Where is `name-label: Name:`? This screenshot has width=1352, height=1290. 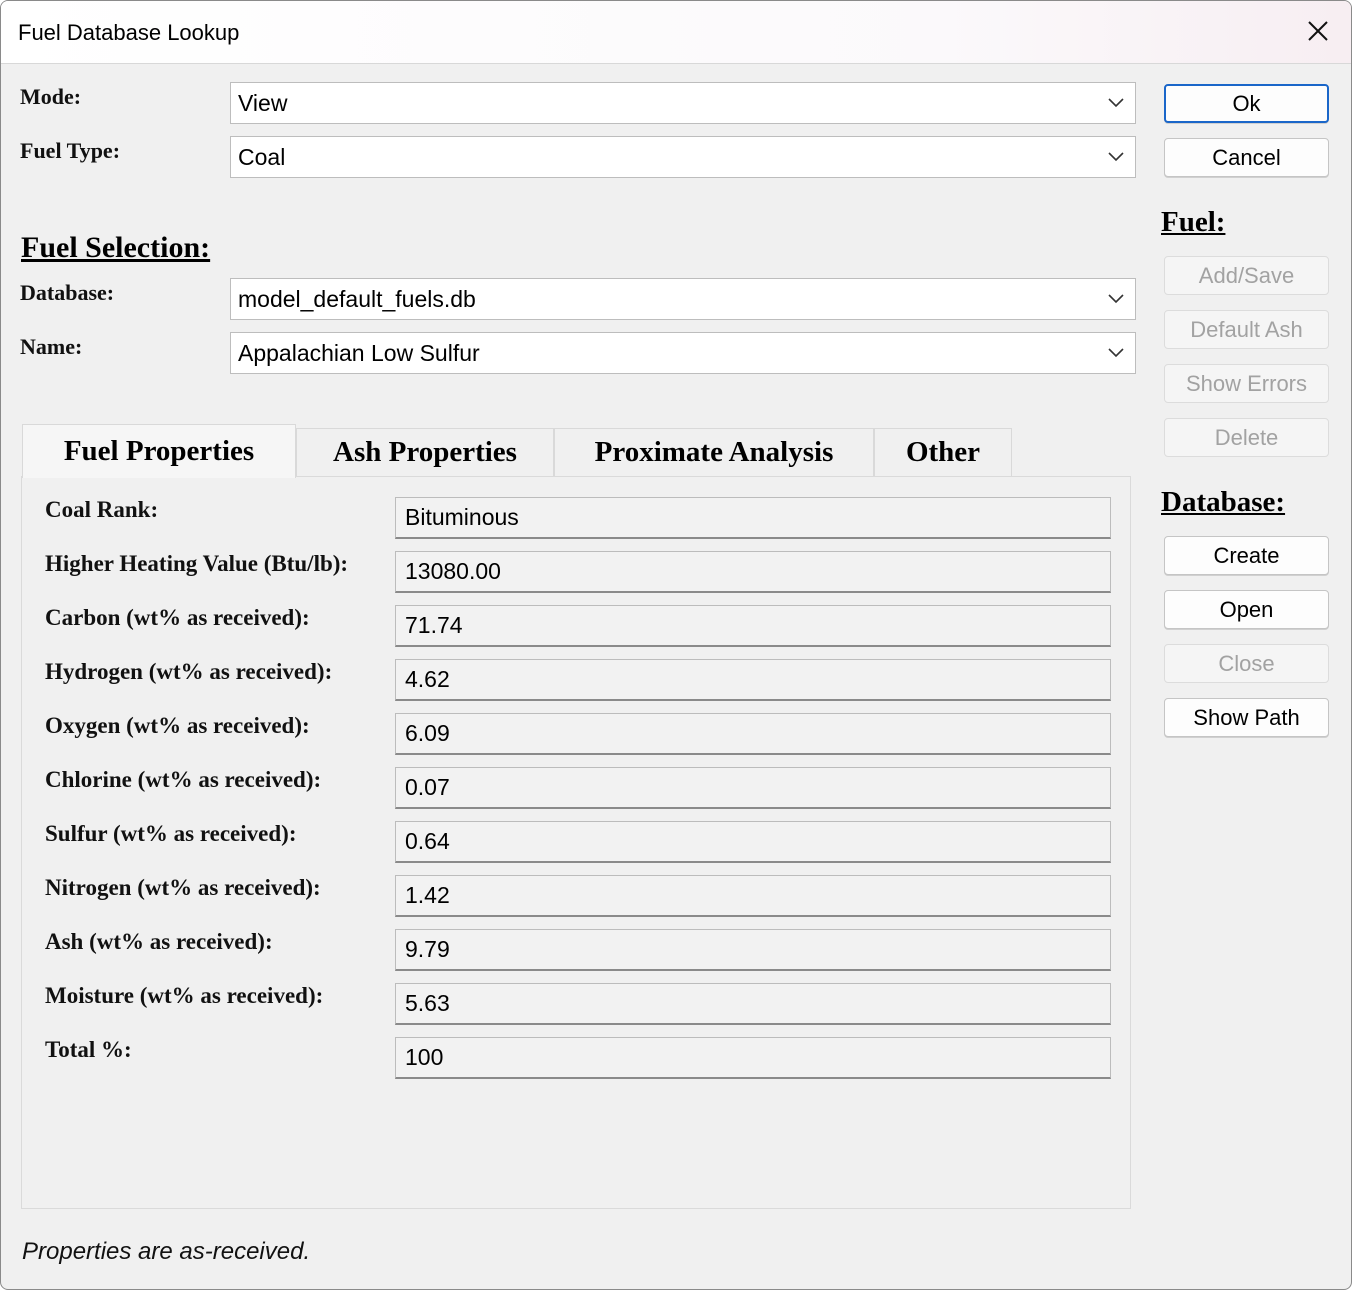 name-label: Name: is located at coordinates (51, 346).